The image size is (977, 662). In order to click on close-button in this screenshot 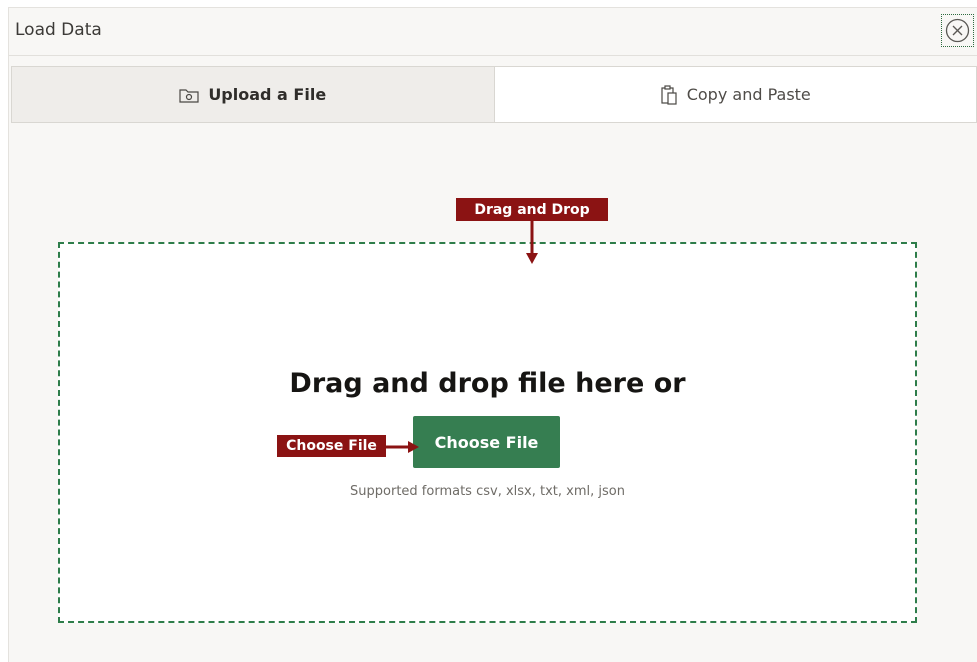, I will do `click(957, 30)`.